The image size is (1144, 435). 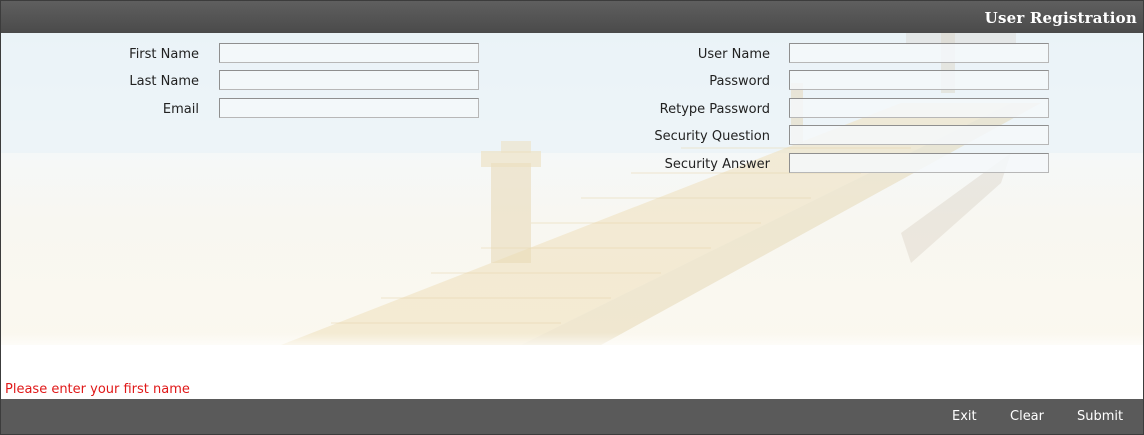 What do you see at coordinates (919, 80) in the screenshot?
I see `password-field` at bounding box center [919, 80].